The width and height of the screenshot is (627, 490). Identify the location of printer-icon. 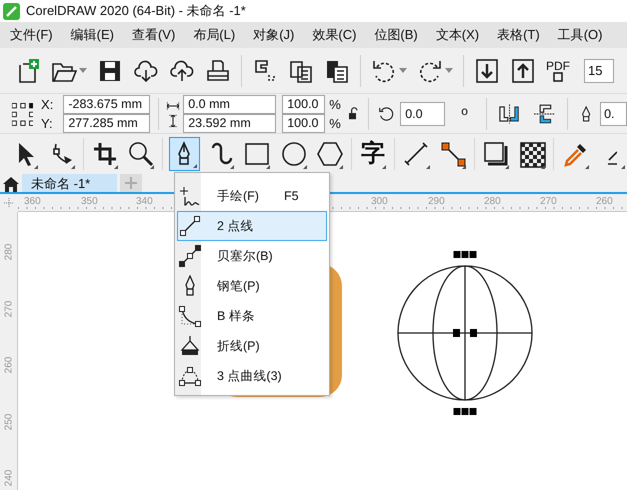
(218, 71).